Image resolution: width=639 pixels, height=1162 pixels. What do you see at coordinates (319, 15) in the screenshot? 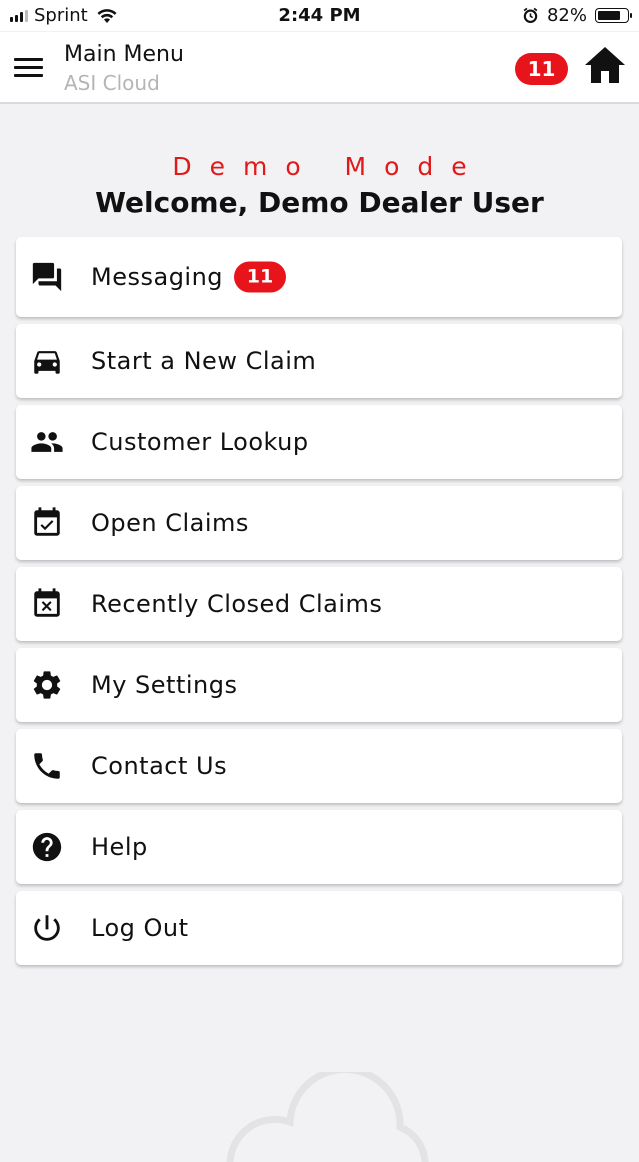
I see `status-bar: Sprint 2:44 PM 82%` at bounding box center [319, 15].